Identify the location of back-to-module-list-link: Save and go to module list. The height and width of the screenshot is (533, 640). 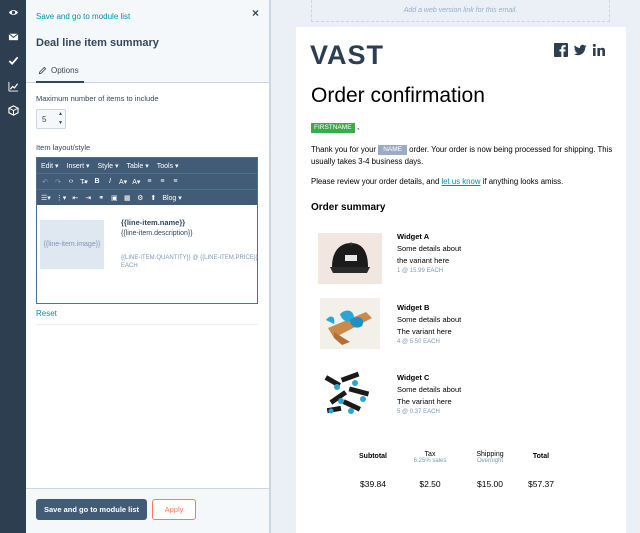
(83, 16).